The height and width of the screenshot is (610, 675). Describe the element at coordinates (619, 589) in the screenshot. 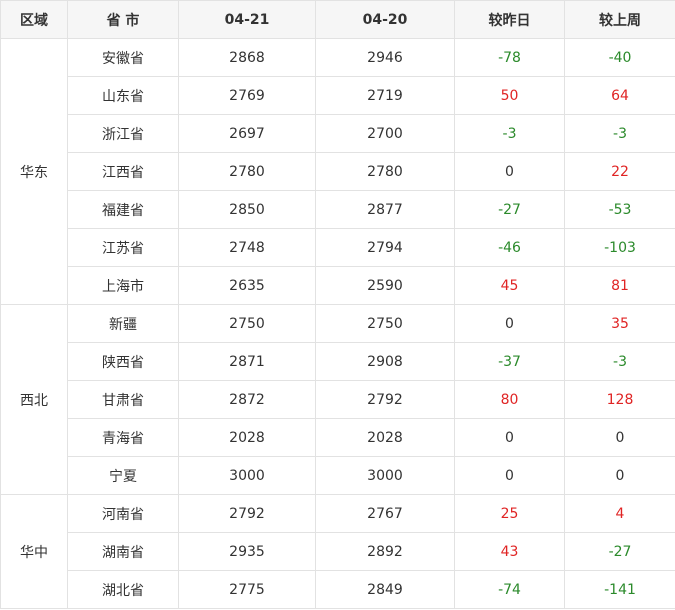

I see `change-week-cell: -141` at that location.